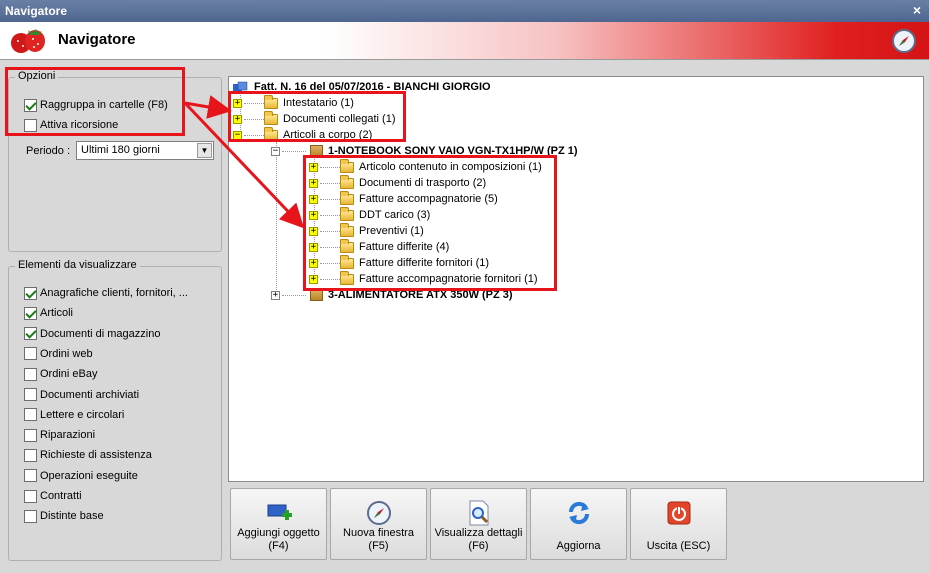  Describe the element at coordinates (430, 223) in the screenshot. I see `annotation-box-item-folders` at that location.